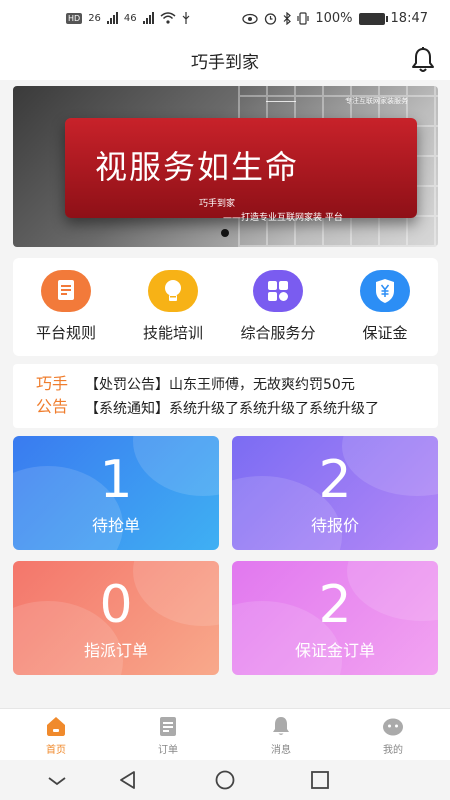 This screenshot has height=800, width=450. What do you see at coordinates (225, 63) in the screenshot?
I see `page-title: 巧手到家` at bounding box center [225, 63].